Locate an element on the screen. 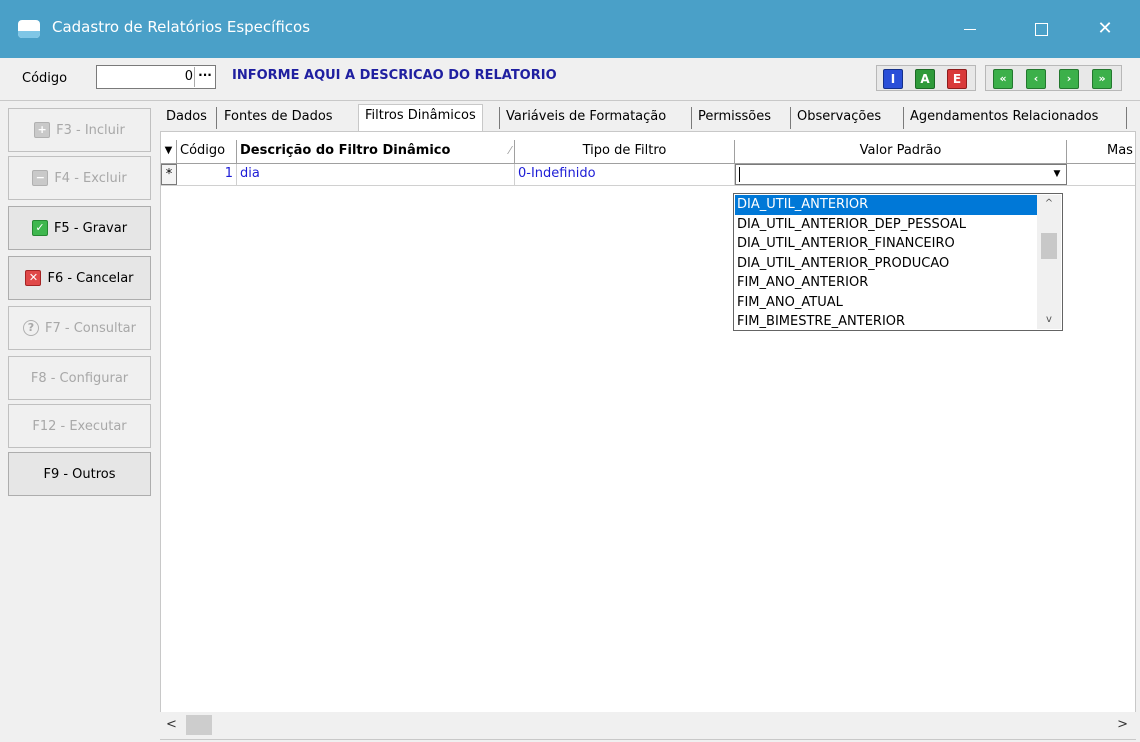 This screenshot has height=742, width=1140. gravar-button: ✓ F5 - Gravar is located at coordinates (79, 228).